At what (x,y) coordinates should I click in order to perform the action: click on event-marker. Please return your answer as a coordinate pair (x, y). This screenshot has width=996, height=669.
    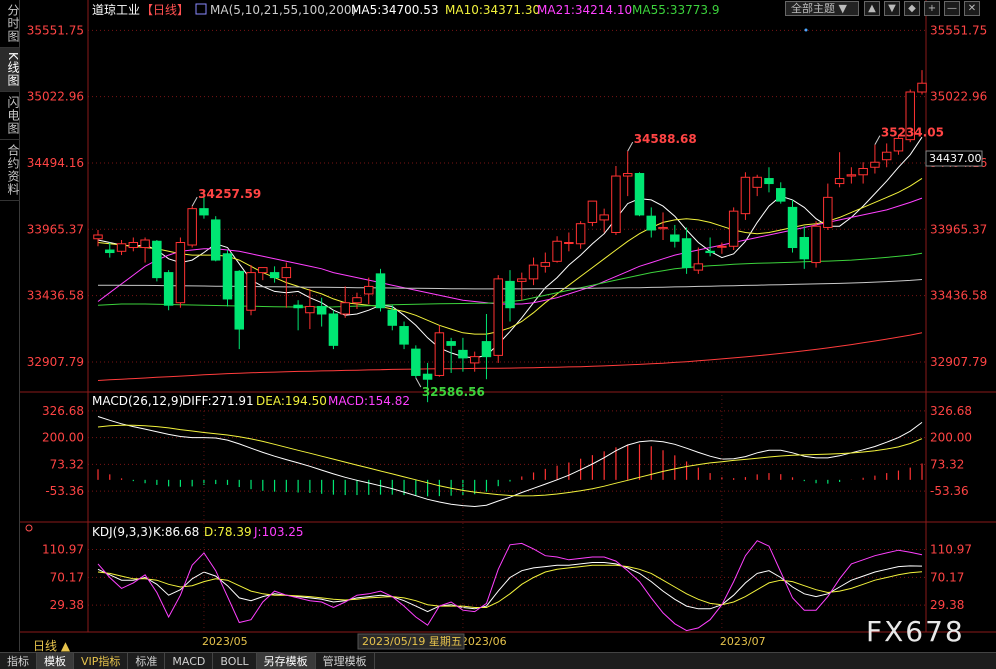
    Looking at the image, I should click on (806, 30).